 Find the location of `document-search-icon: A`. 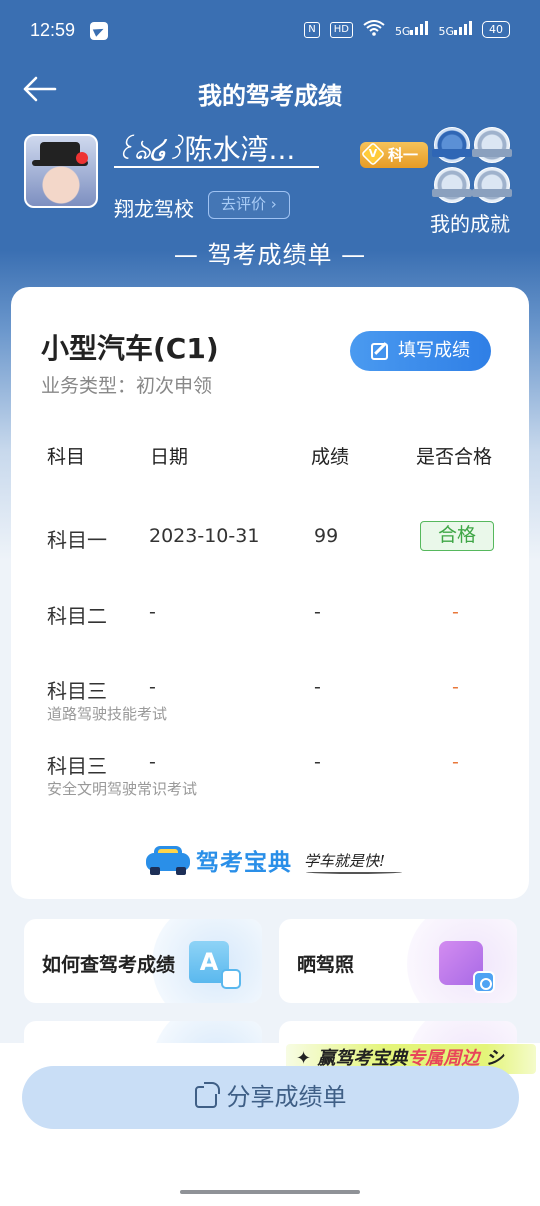

document-search-icon: A is located at coordinates (215, 965).